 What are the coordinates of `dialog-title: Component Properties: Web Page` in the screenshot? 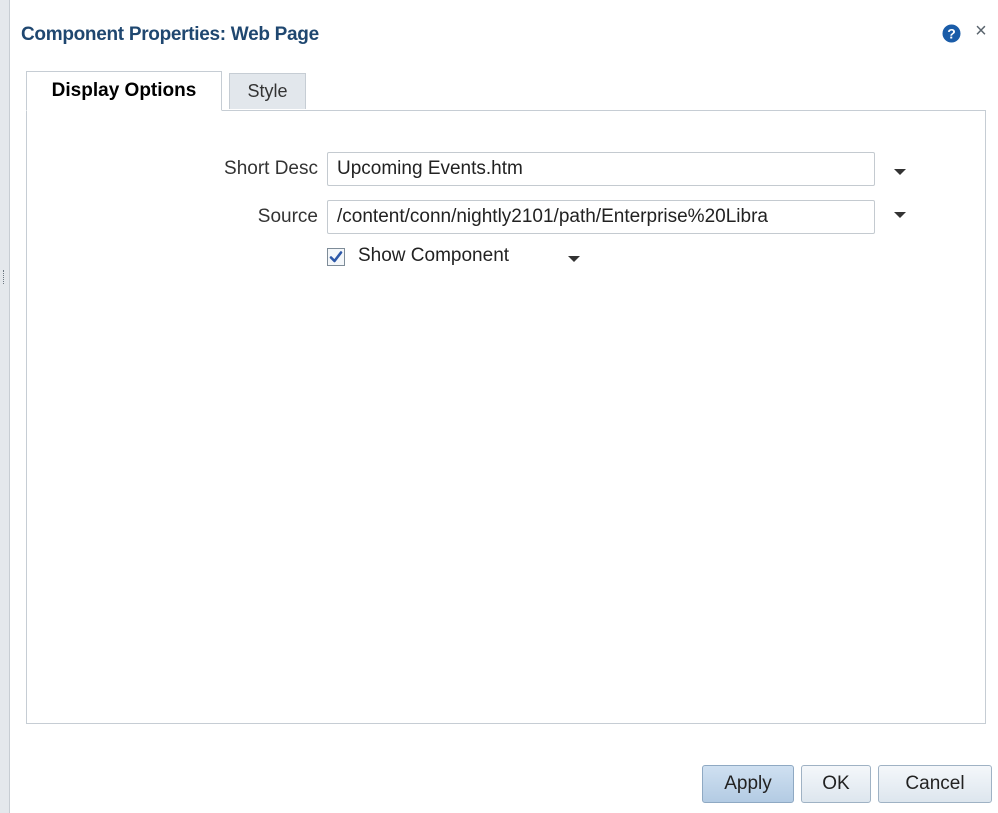 It's located at (170, 34).